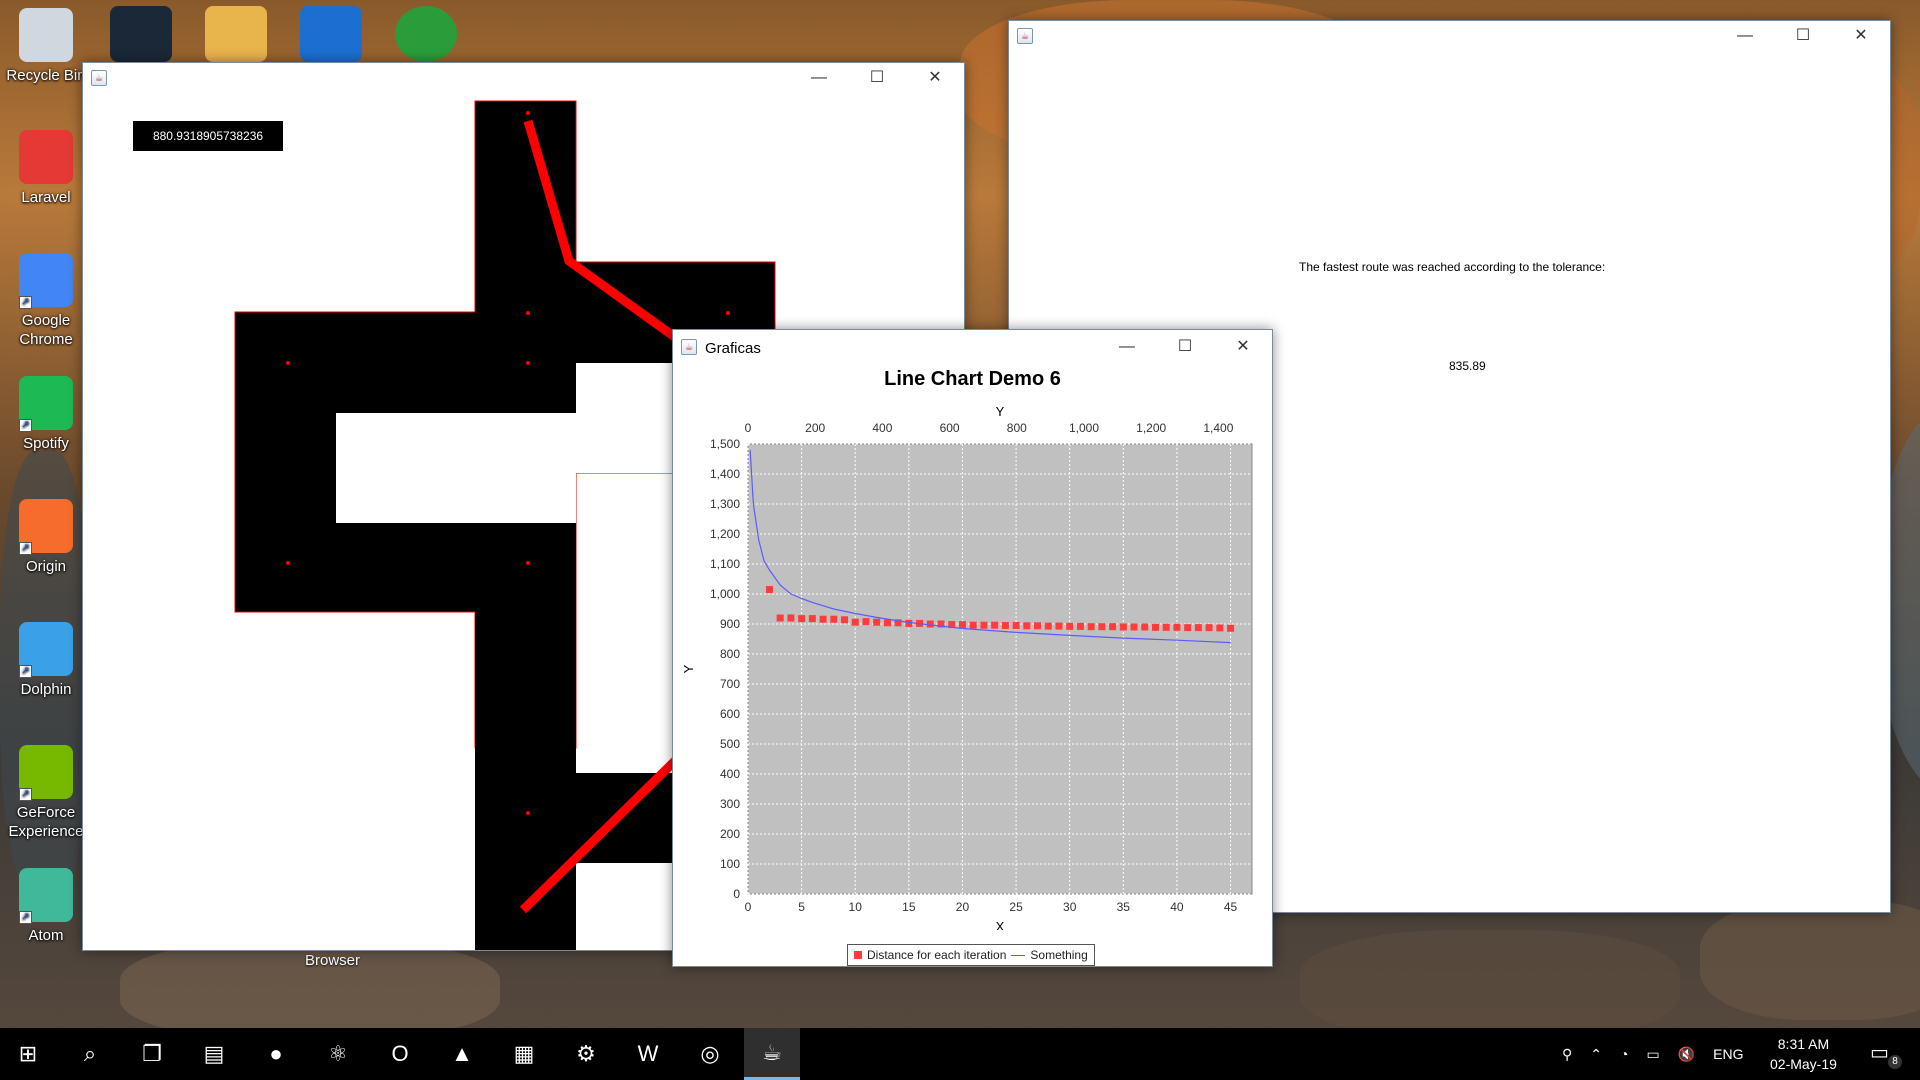 Image resolution: width=1920 pixels, height=1080 pixels. Describe the element at coordinates (400, 1054) in the screenshot. I see `taskbar-opera-button: O` at that location.